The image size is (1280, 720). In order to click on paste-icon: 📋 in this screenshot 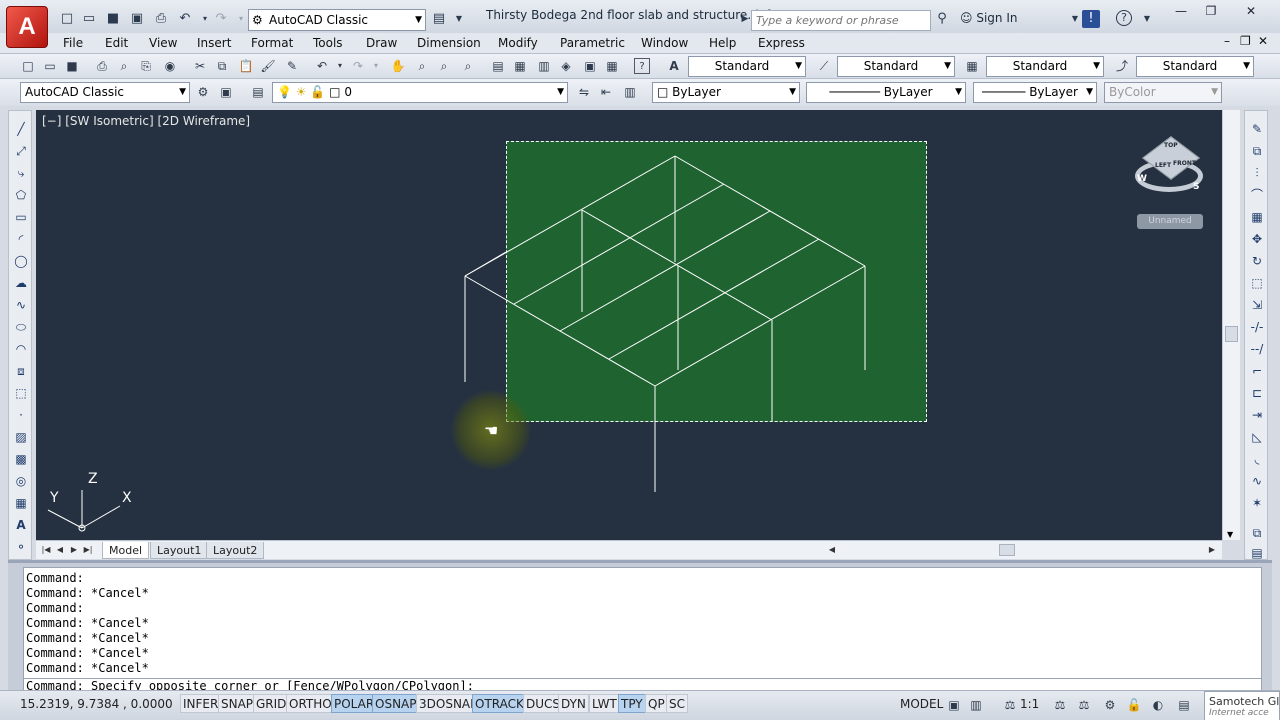, I will do `click(246, 66)`.